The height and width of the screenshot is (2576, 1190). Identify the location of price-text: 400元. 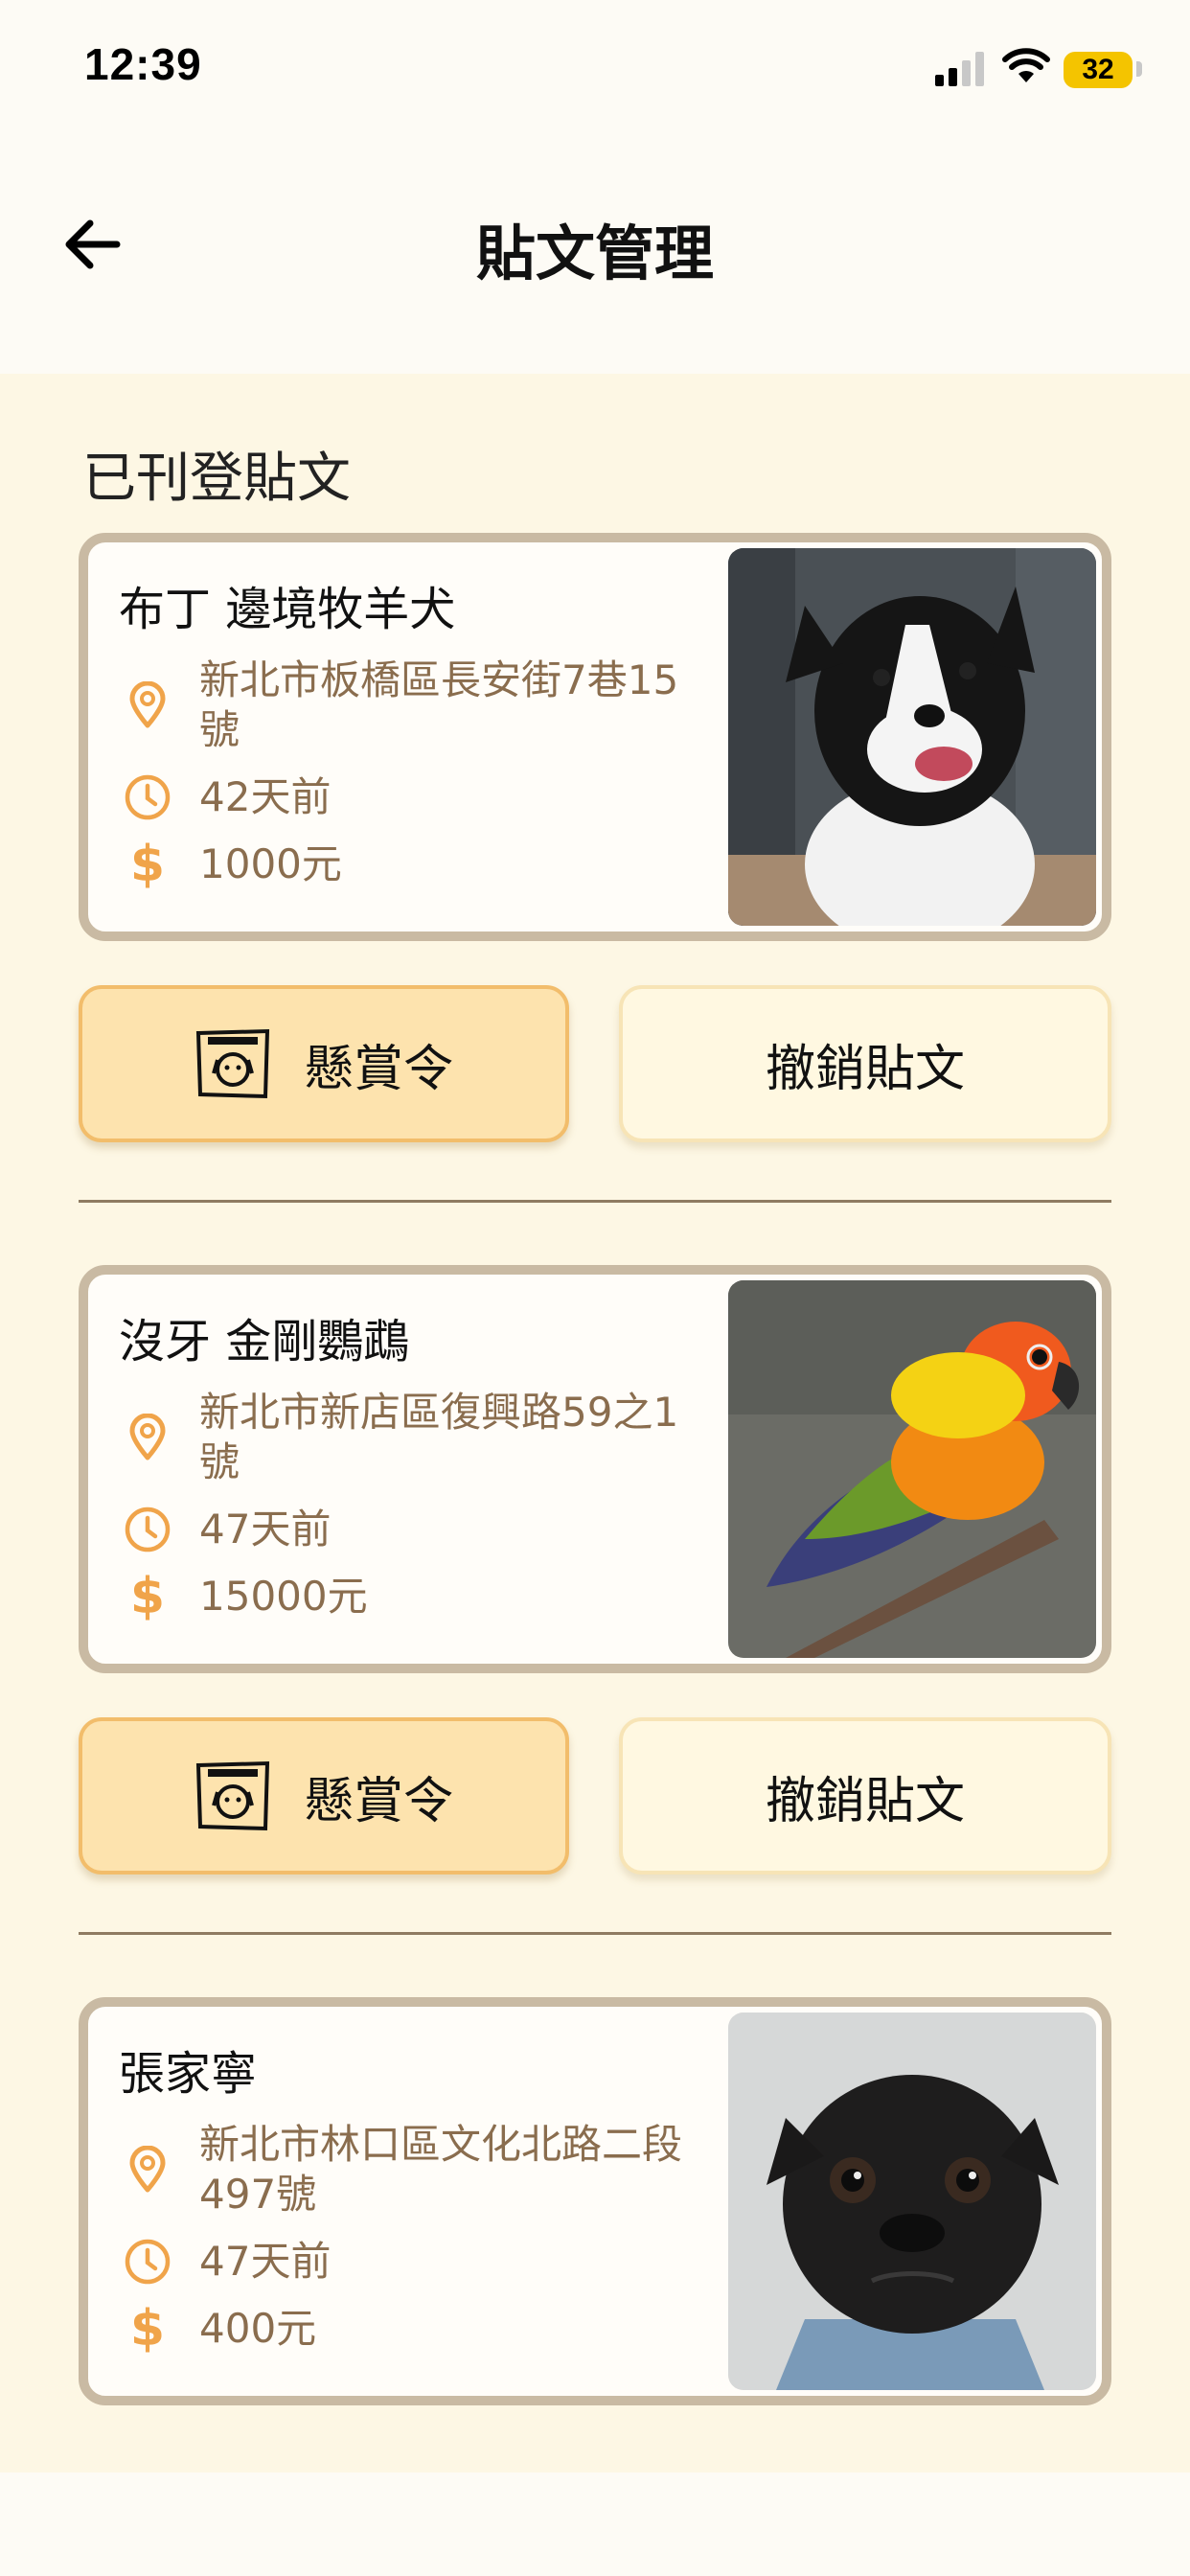
(258, 2328).